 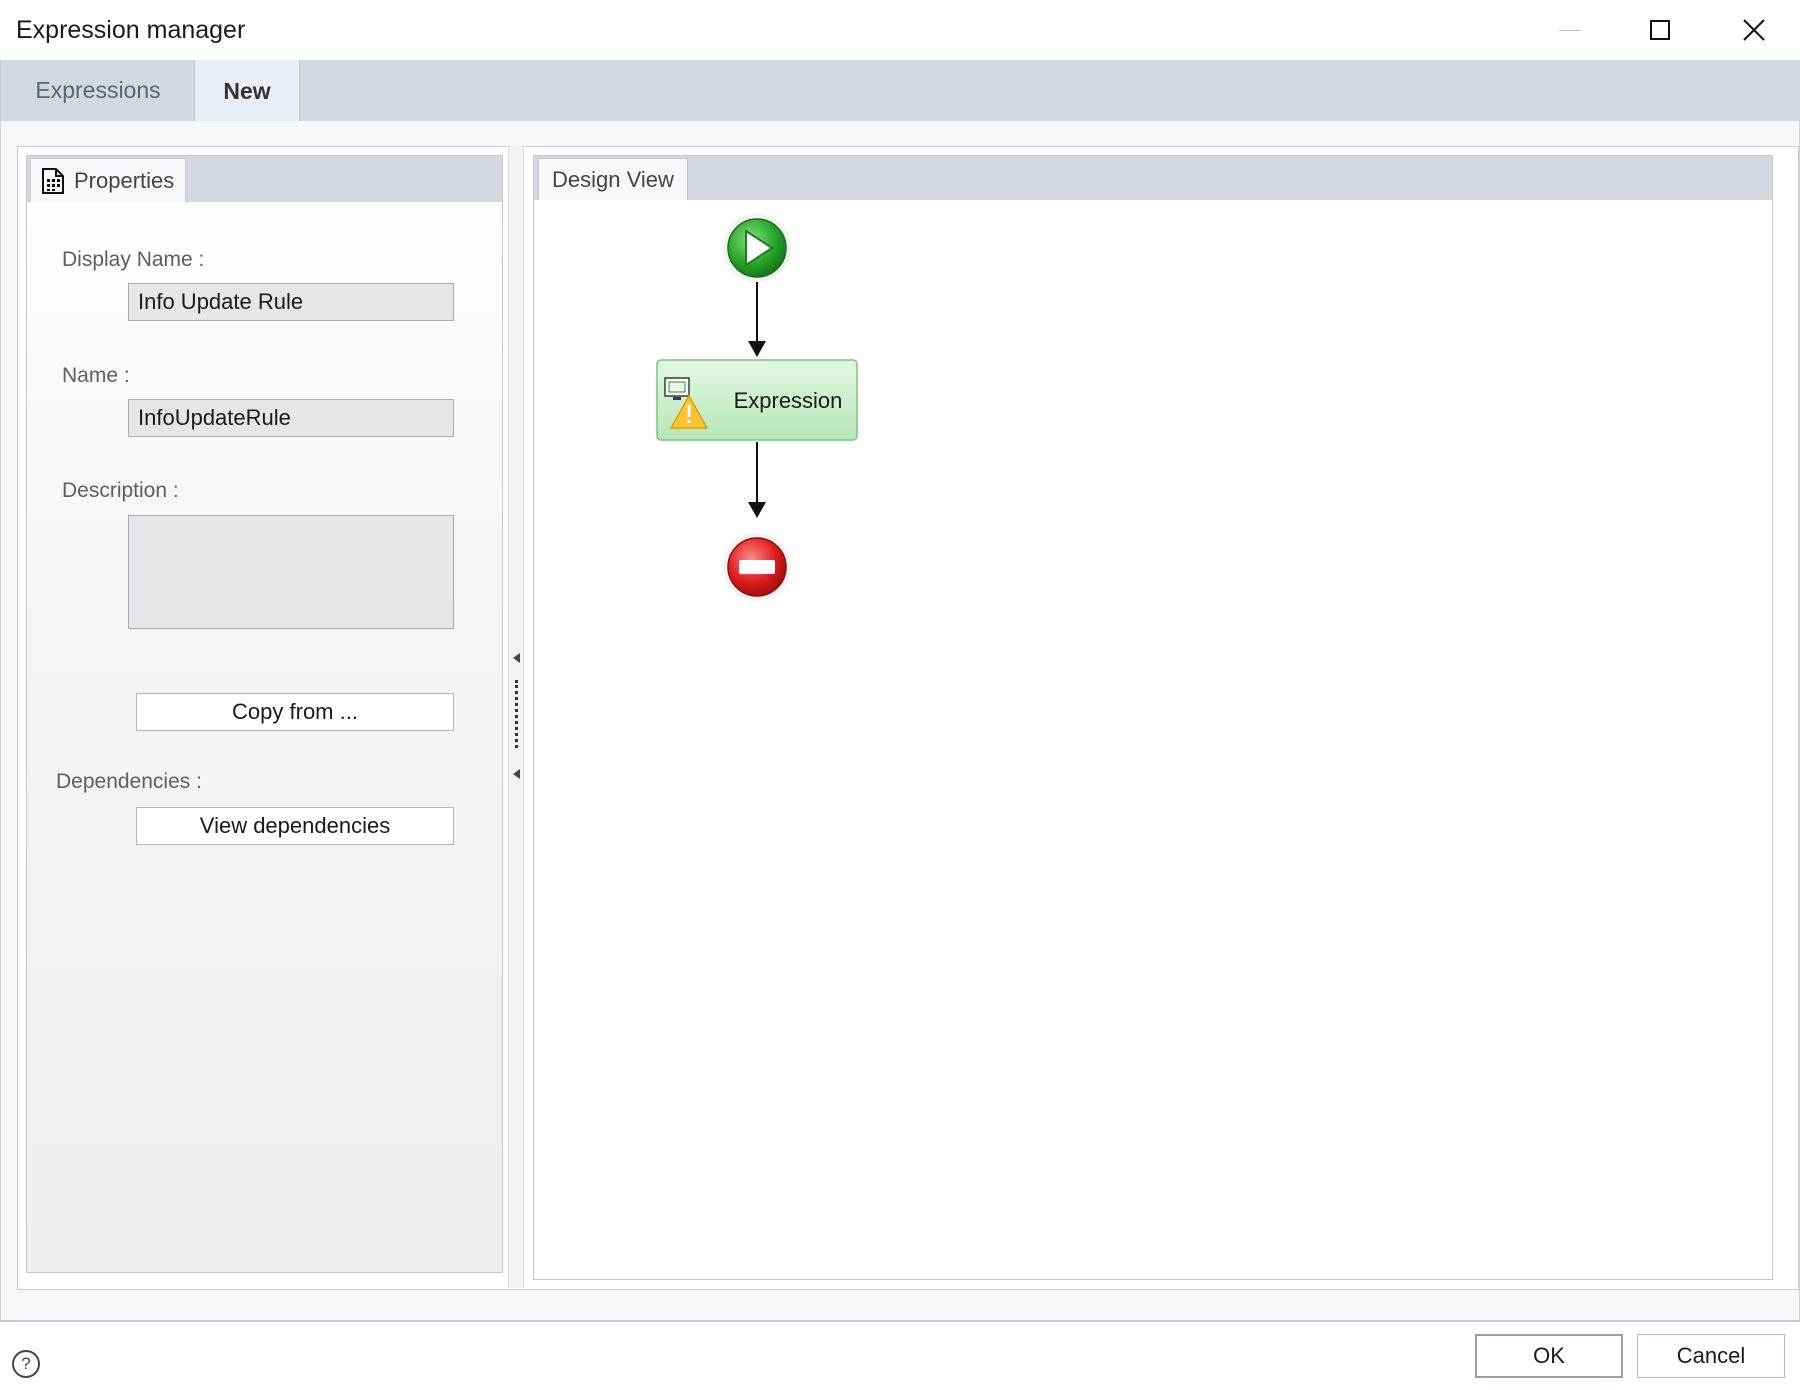 I want to click on minimize-icon, so click(x=1570, y=30).